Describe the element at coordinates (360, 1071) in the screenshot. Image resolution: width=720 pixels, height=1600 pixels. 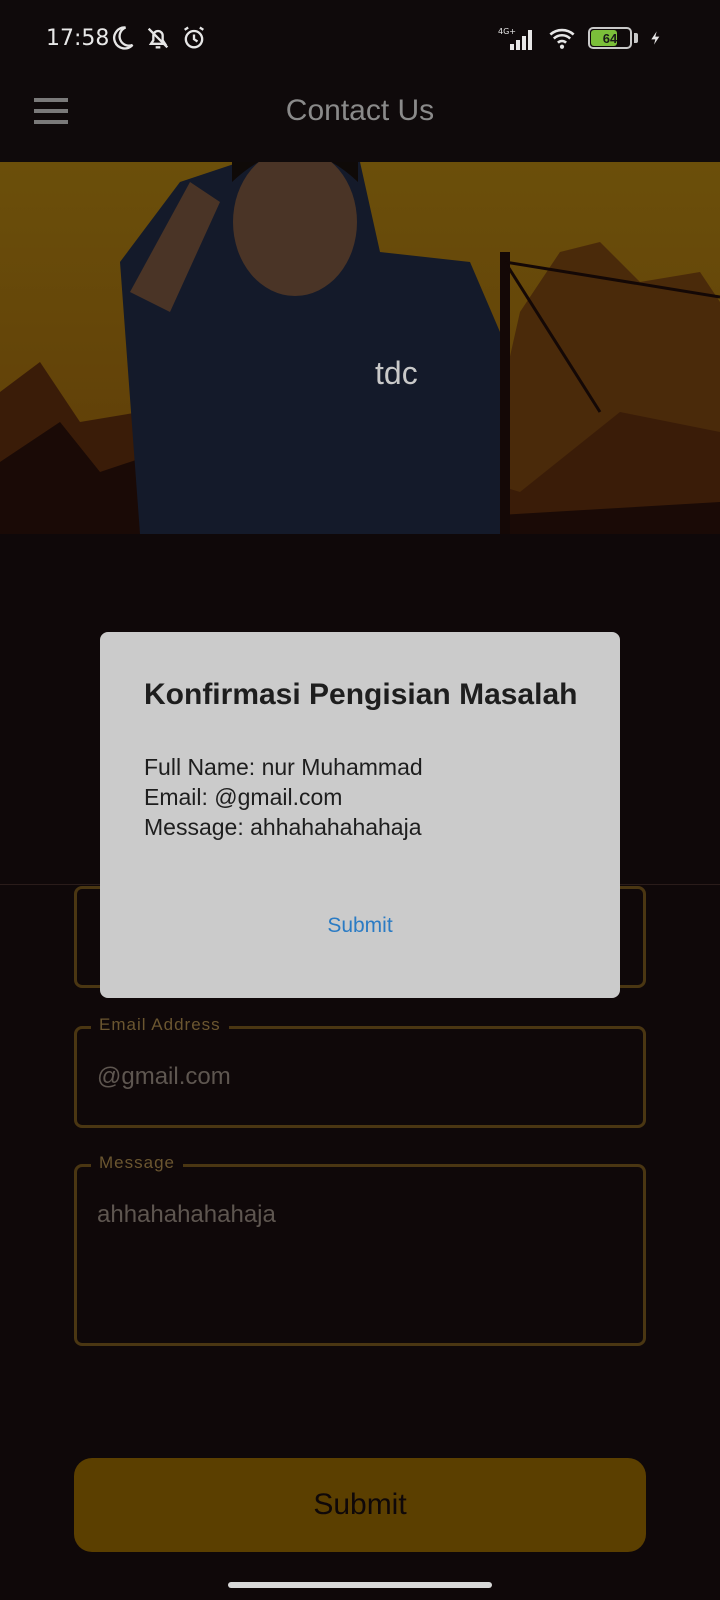
I see `email-field: Email Address @gmail.com` at that location.